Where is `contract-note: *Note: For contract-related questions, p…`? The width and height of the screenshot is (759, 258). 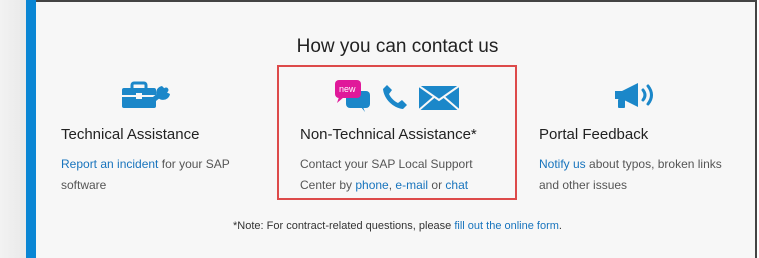 contract-note: *Note: For contract-related questions, p… is located at coordinates (397, 226).